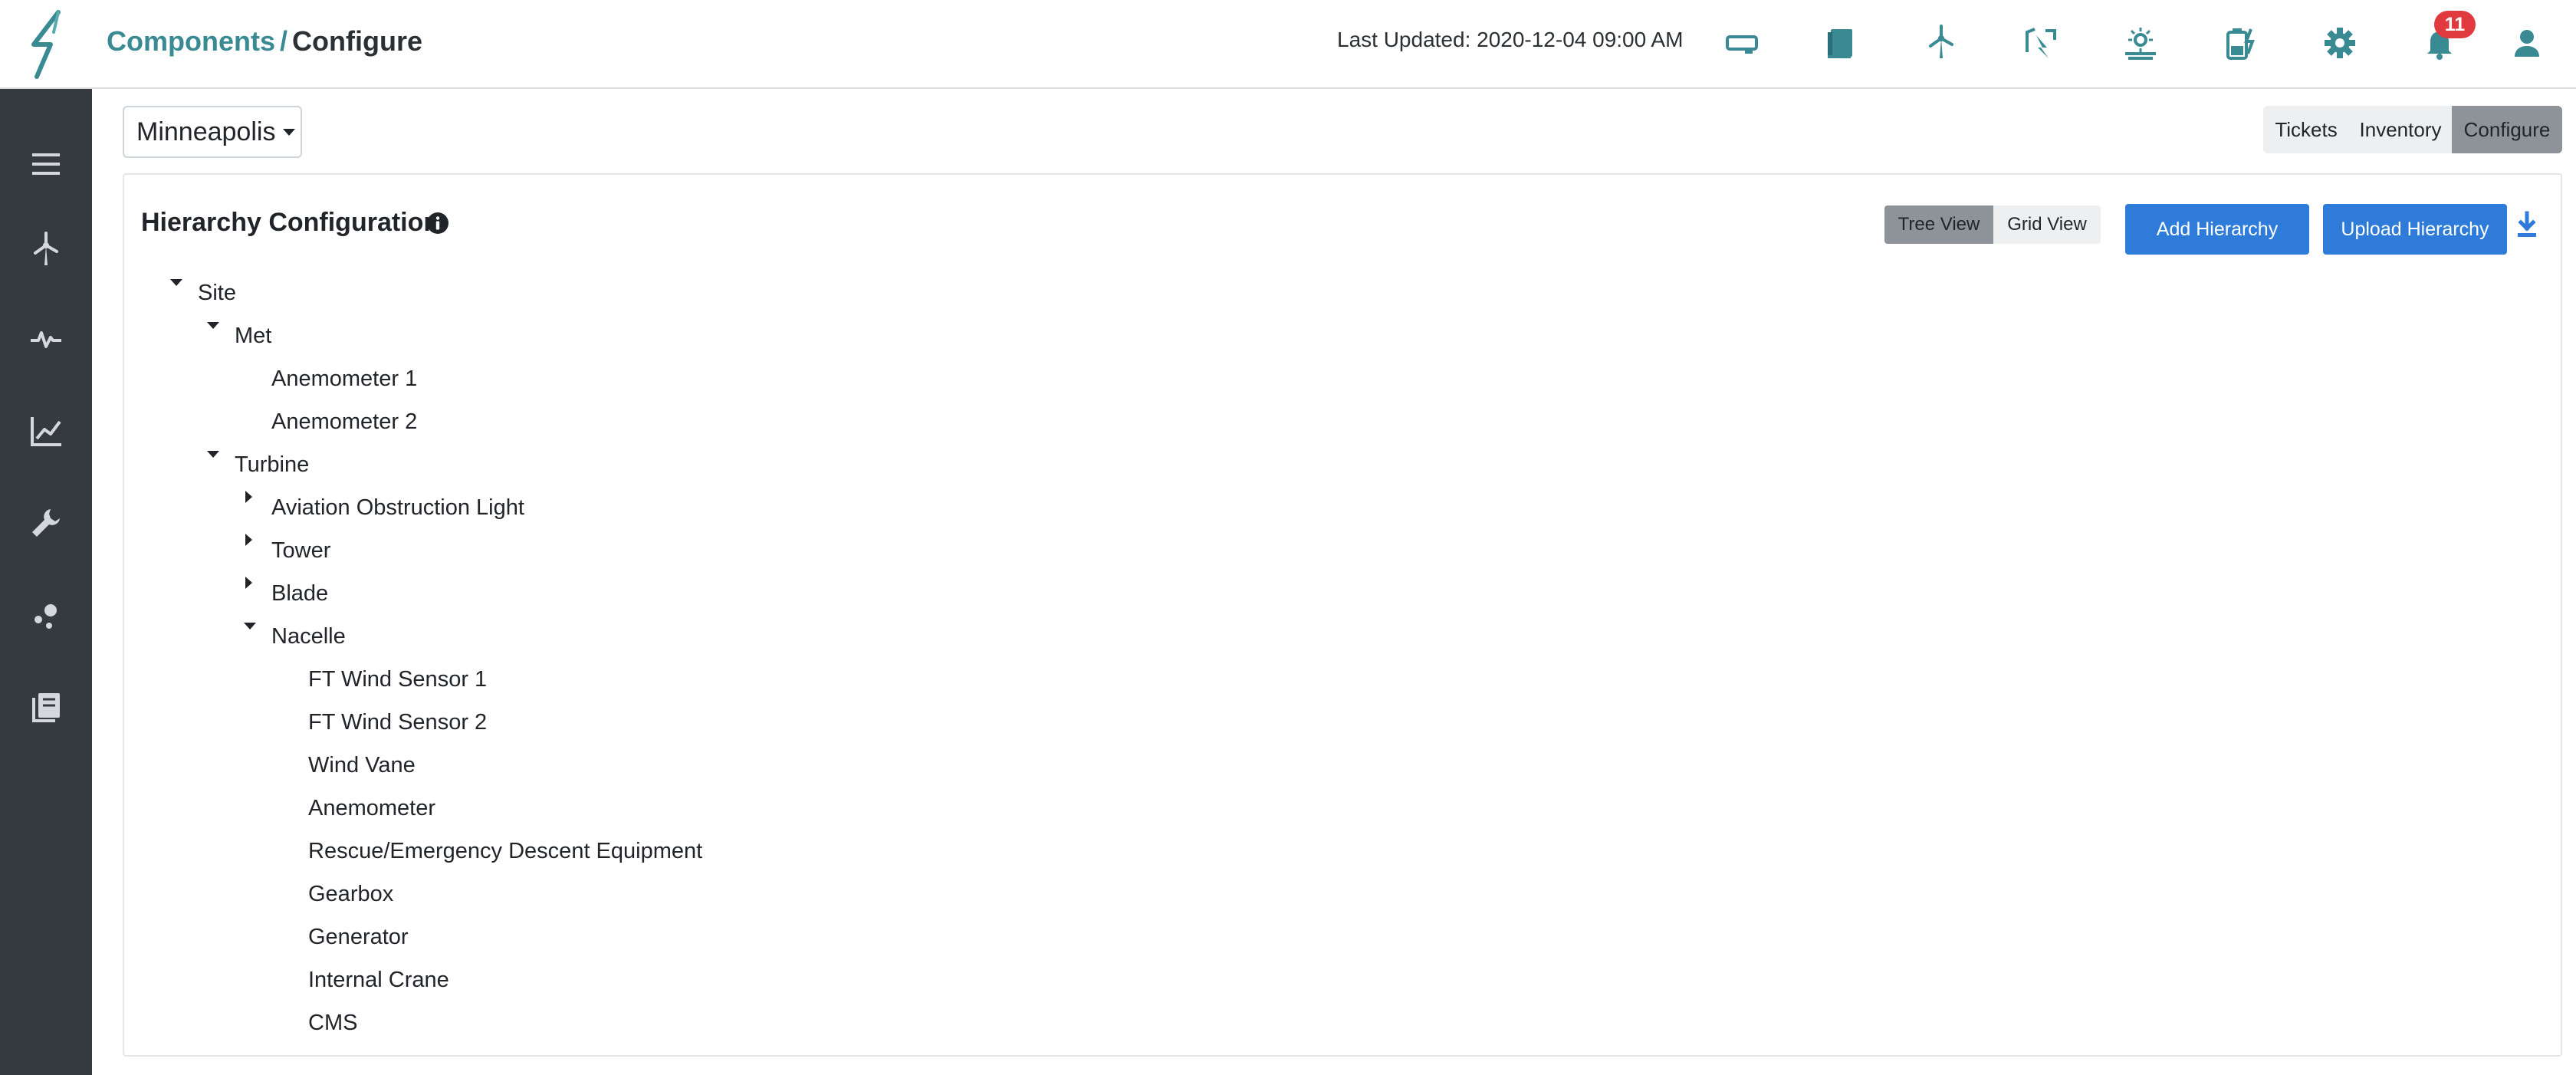  Describe the element at coordinates (290, 222) in the screenshot. I see `card-title: Hierarchy Configuration` at that location.